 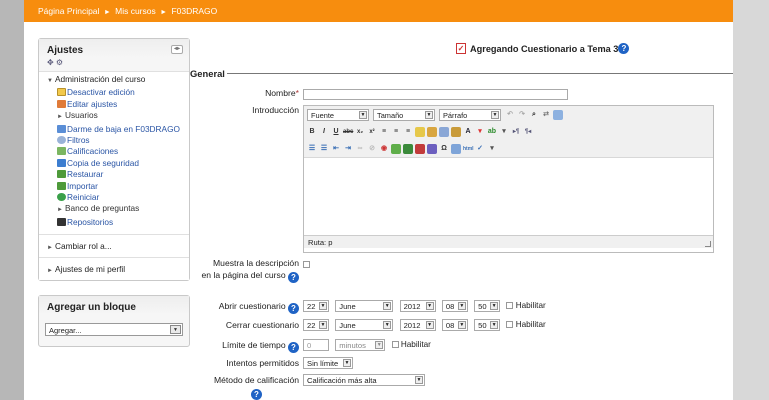 What do you see at coordinates (114, 64) in the screenshot?
I see `block-move-icons: ✥ ⚙` at bounding box center [114, 64].